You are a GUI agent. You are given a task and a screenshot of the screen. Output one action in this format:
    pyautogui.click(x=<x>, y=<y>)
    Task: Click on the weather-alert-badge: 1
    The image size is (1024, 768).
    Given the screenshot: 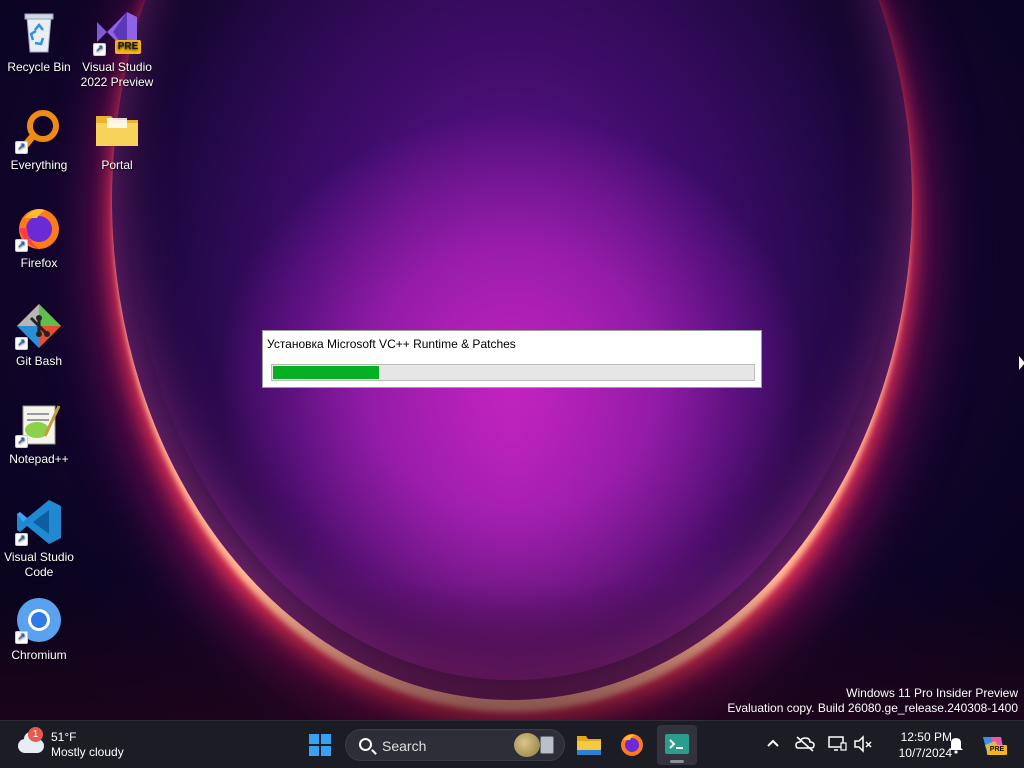 What is the action you would take?
    pyautogui.click(x=35, y=734)
    